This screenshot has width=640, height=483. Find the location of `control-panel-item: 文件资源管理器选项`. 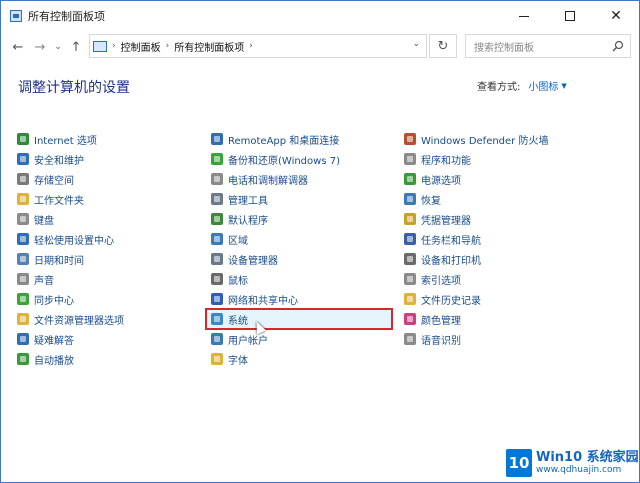

control-panel-item: 文件资源管理器选项 is located at coordinates (107, 319).